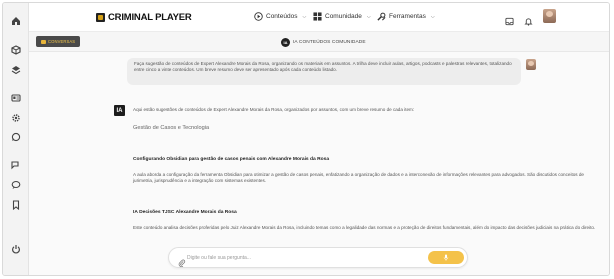 The width and height of the screenshot is (614, 279). What do you see at coordinates (182, 261) in the screenshot?
I see `attach-icon` at bounding box center [182, 261].